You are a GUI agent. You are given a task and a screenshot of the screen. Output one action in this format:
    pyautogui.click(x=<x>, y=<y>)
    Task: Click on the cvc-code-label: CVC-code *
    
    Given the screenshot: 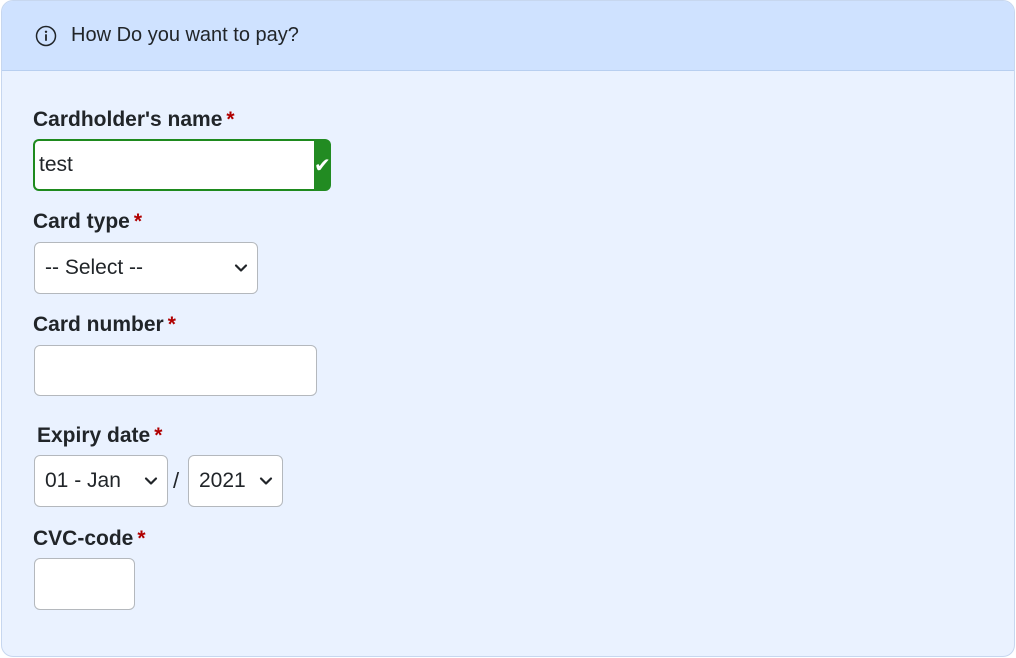 What is the action you would take?
    pyautogui.click(x=89, y=539)
    